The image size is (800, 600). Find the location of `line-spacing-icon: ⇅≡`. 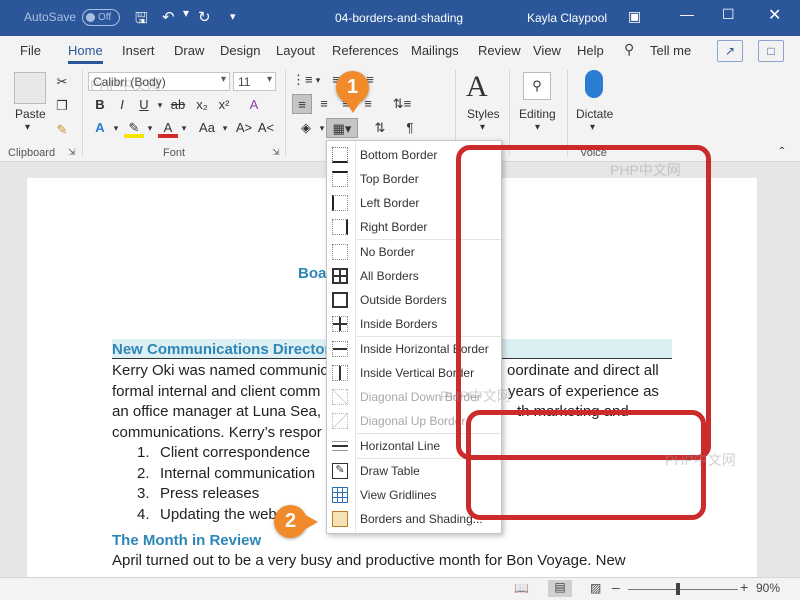

line-spacing-icon: ⇅≡ is located at coordinates (402, 104).